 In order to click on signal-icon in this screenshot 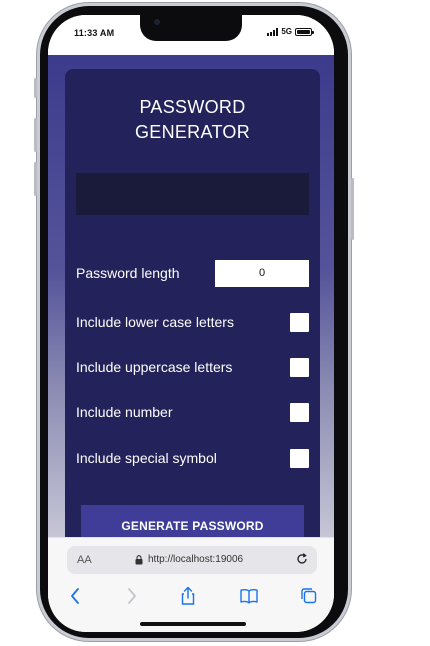, I will do `click(273, 31)`.